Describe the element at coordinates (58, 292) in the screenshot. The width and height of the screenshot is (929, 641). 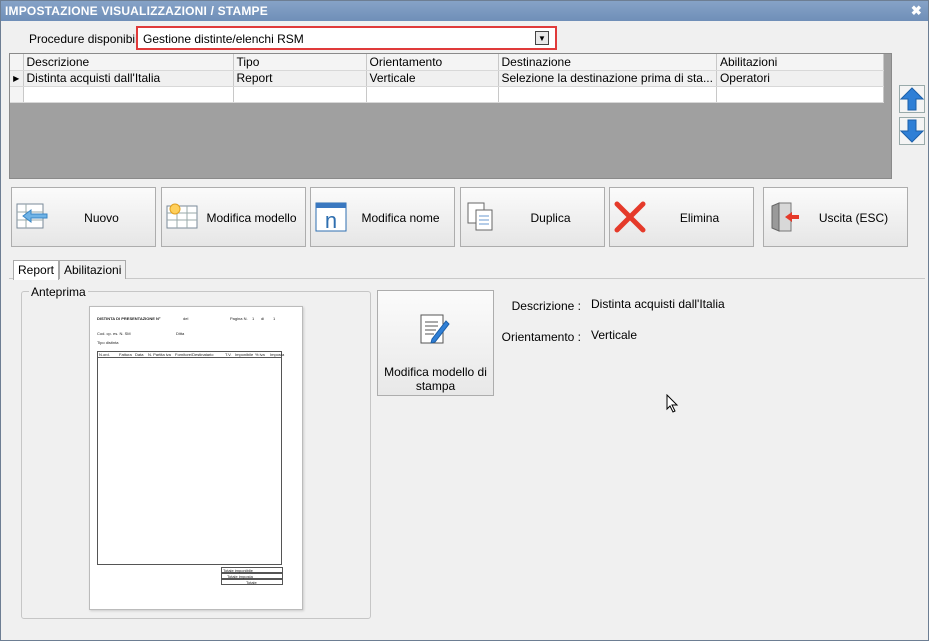
I see `preview-legend: Anteprima` at that location.